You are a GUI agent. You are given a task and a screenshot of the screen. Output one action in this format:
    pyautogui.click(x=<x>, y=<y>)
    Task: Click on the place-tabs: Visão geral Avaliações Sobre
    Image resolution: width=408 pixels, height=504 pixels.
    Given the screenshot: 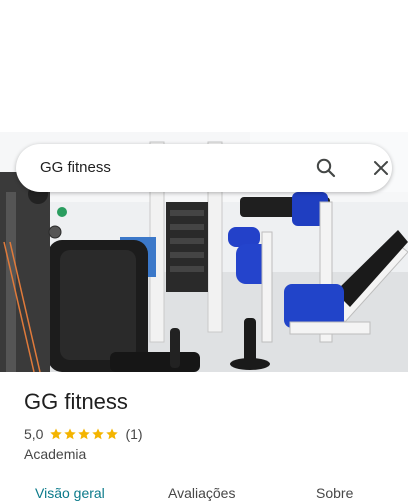 What is the action you would take?
    pyautogui.click(x=204, y=492)
    